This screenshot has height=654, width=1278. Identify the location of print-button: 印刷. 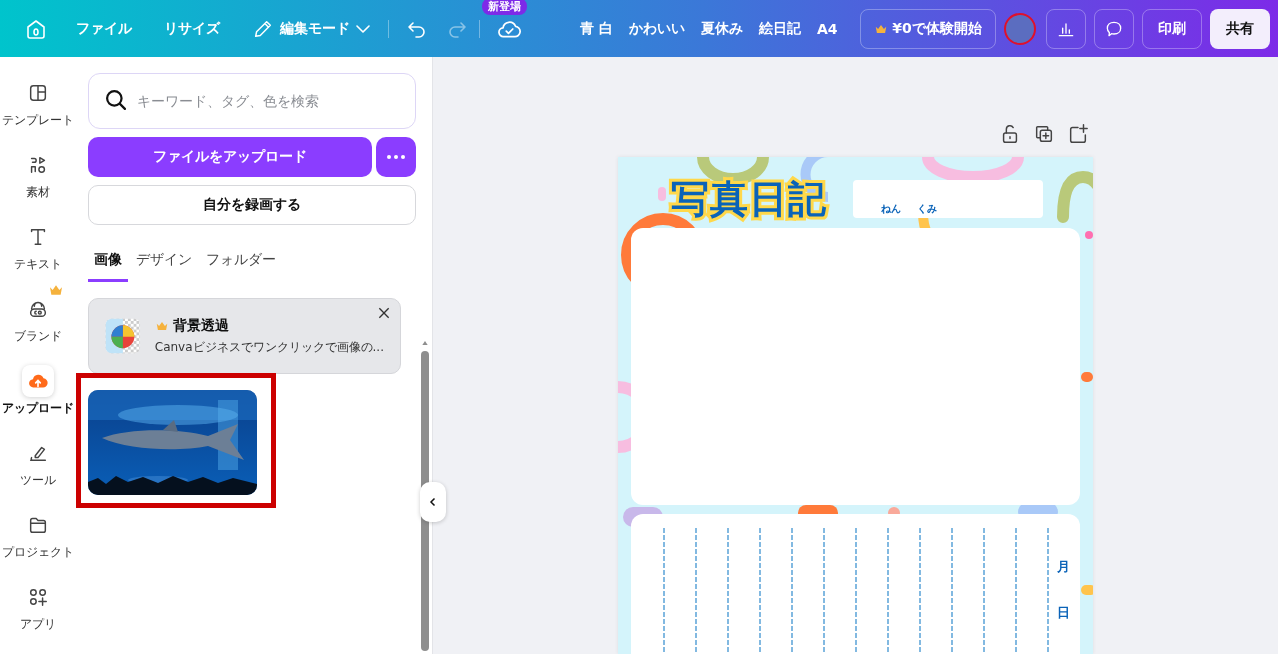
(1172, 28).